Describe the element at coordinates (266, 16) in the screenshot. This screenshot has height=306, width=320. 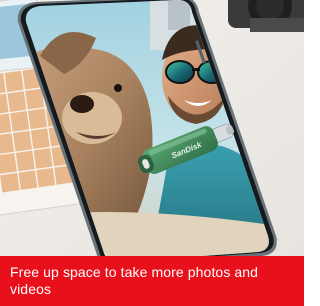
I see `camera` at that location.